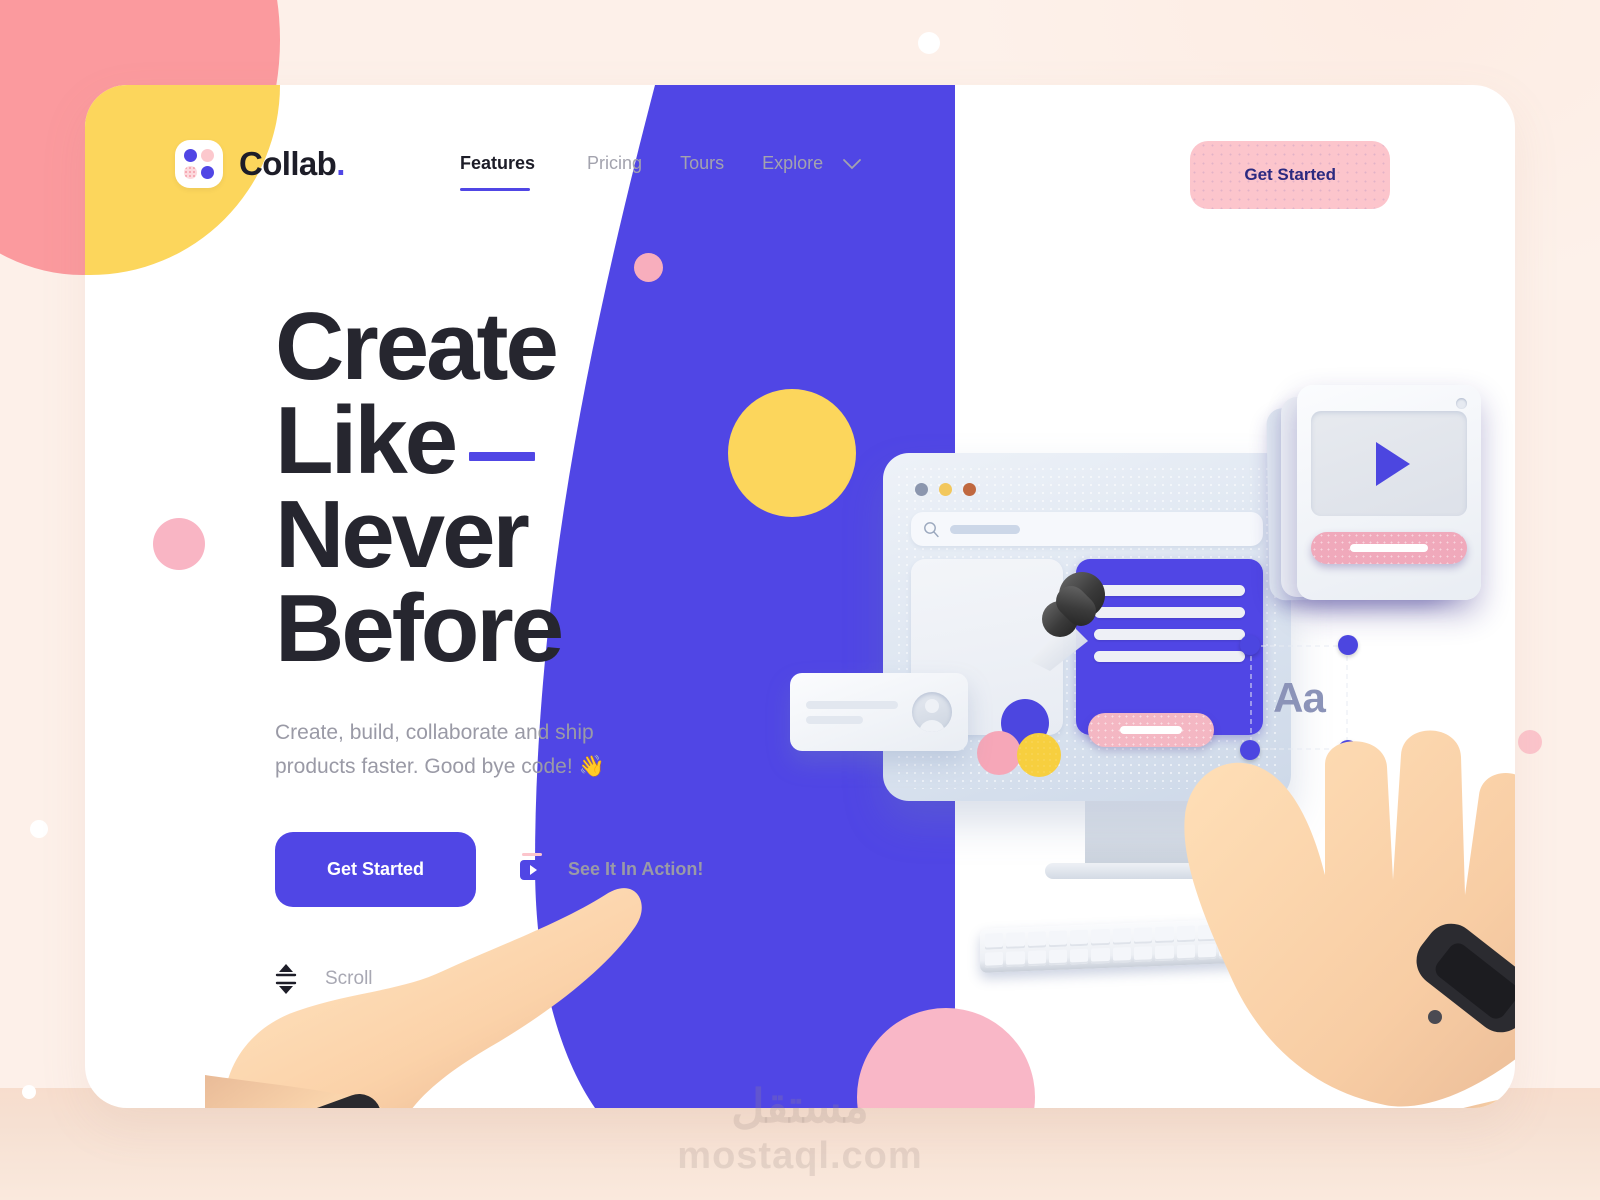 The image size is (1600, 1200). What do you see at coordinates (1403, 613) in the screenshot?
I see `decorative-dot-white-right` at bounding box center [1403, 613].